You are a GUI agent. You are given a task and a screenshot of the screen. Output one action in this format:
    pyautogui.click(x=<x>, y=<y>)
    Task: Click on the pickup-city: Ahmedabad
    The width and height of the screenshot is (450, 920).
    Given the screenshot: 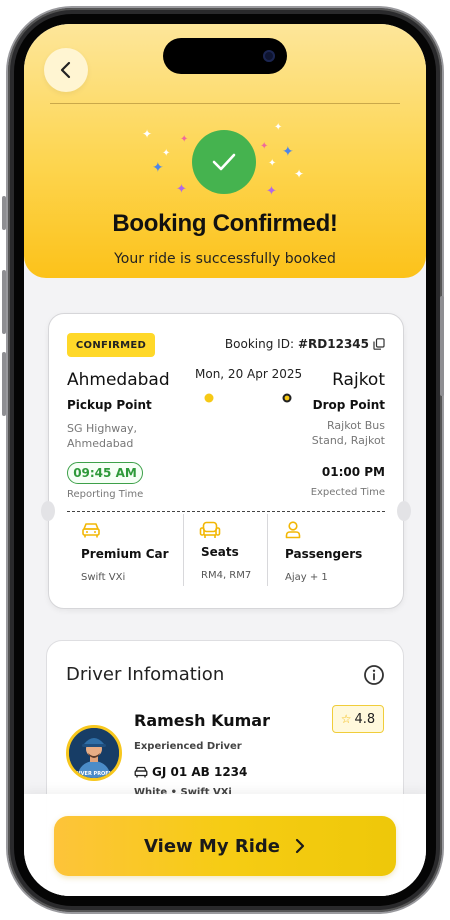 What is the action you would take?
    pyautogui.click(x=118, y=380)
    